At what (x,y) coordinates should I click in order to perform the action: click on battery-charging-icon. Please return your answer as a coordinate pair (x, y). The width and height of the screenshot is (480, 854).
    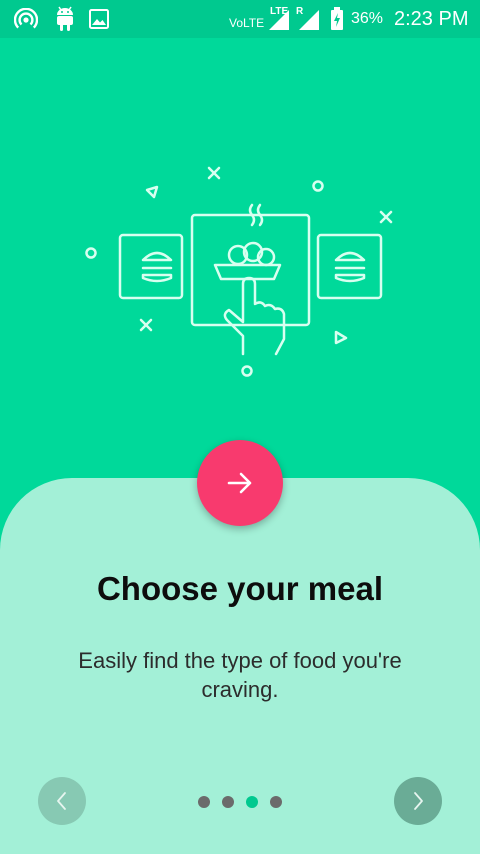
    Looking at the image, I should click on (337, 18).